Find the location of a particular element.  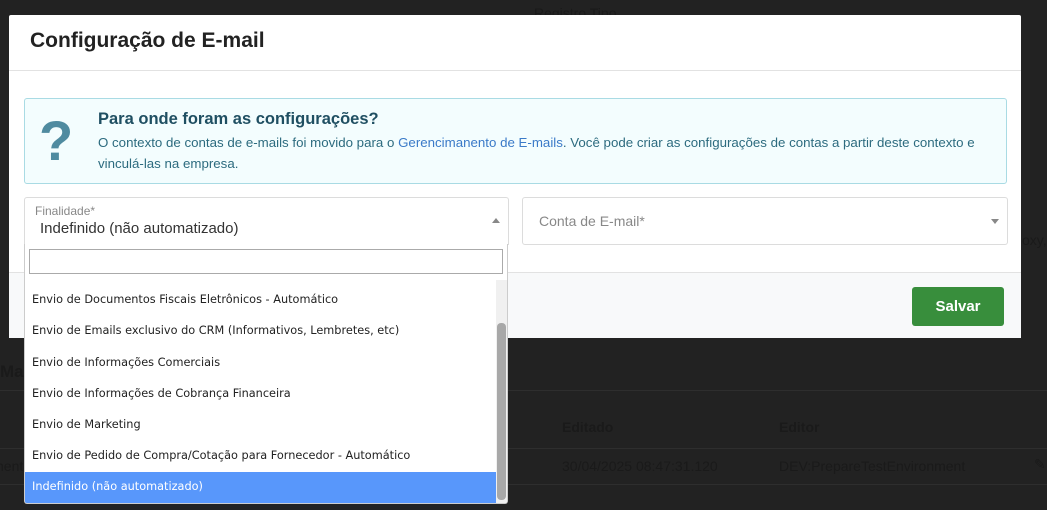

dropdown-option-highlighted: Indefinido (não automatizado) is located at coordinates (261, 487).